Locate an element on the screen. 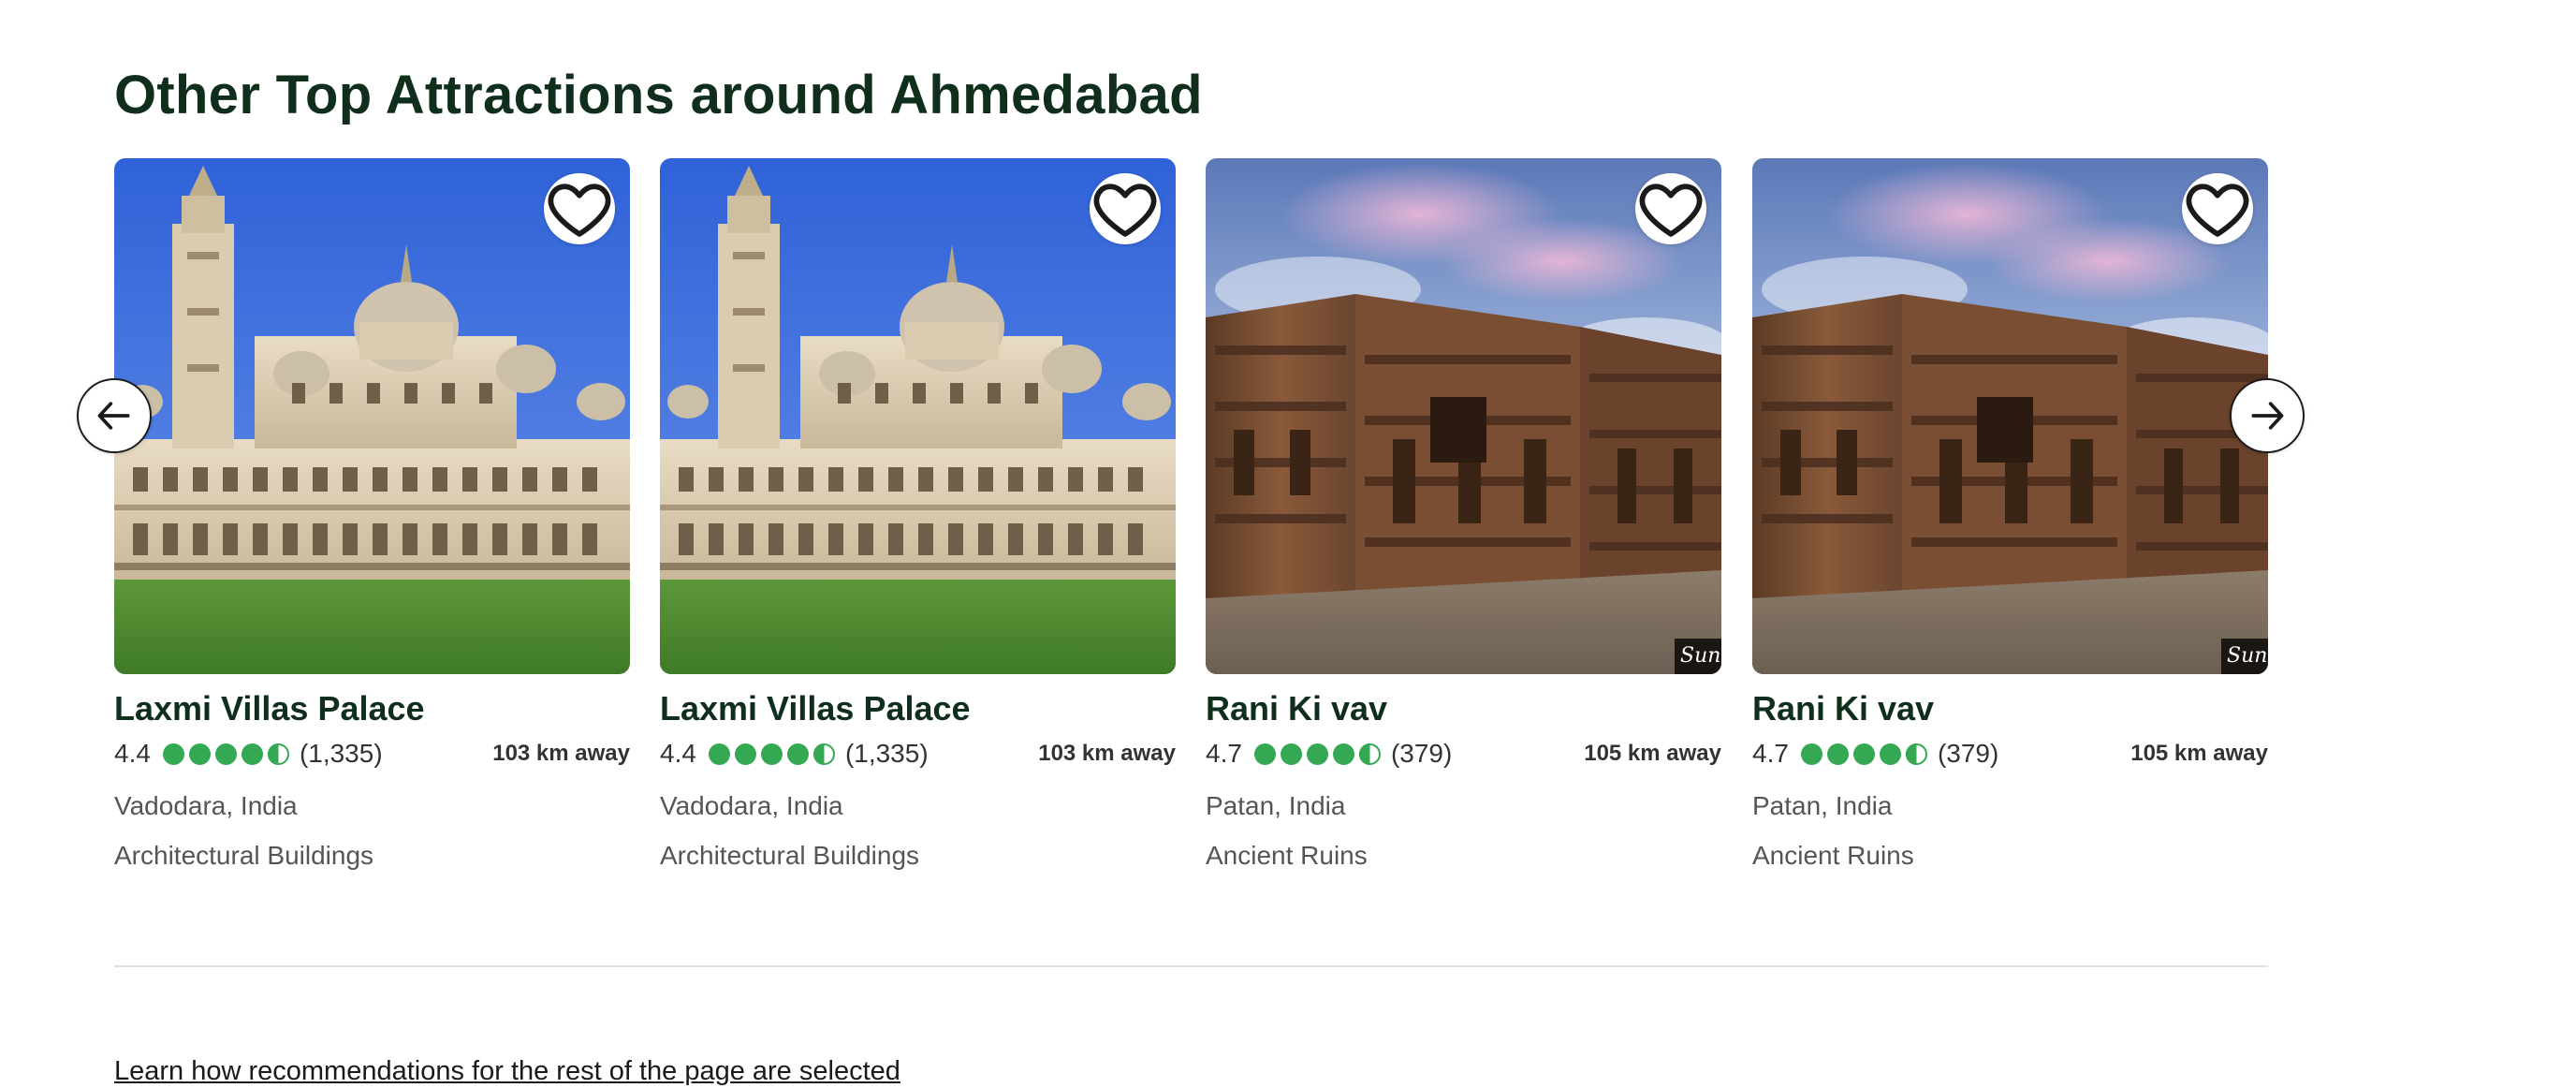 Image resolution: width=2576 pixels, height=1088 pixels. arrow-right-icon is located at coordinates (2267, 416).